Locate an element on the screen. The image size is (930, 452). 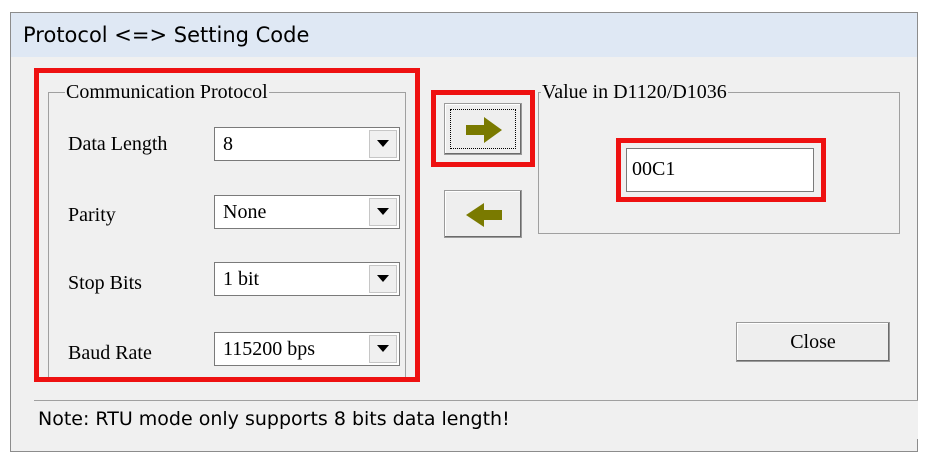
stop-bits-value: 1 bit is located at coordinates (241, 279).